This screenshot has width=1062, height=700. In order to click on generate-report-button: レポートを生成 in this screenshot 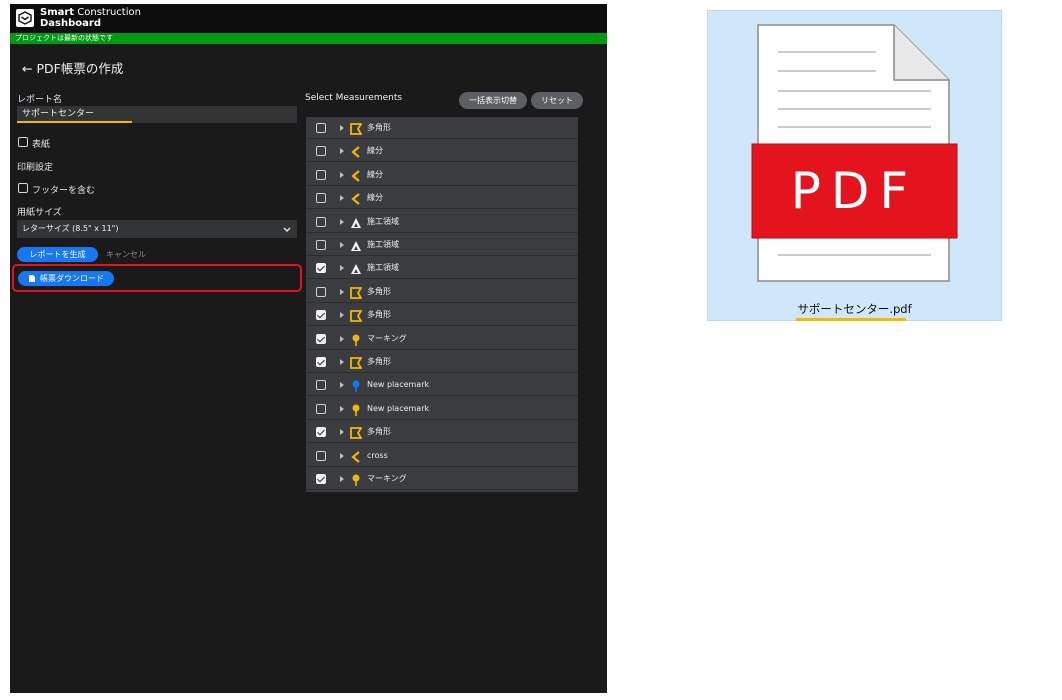, I will do `click(57, 254)`.